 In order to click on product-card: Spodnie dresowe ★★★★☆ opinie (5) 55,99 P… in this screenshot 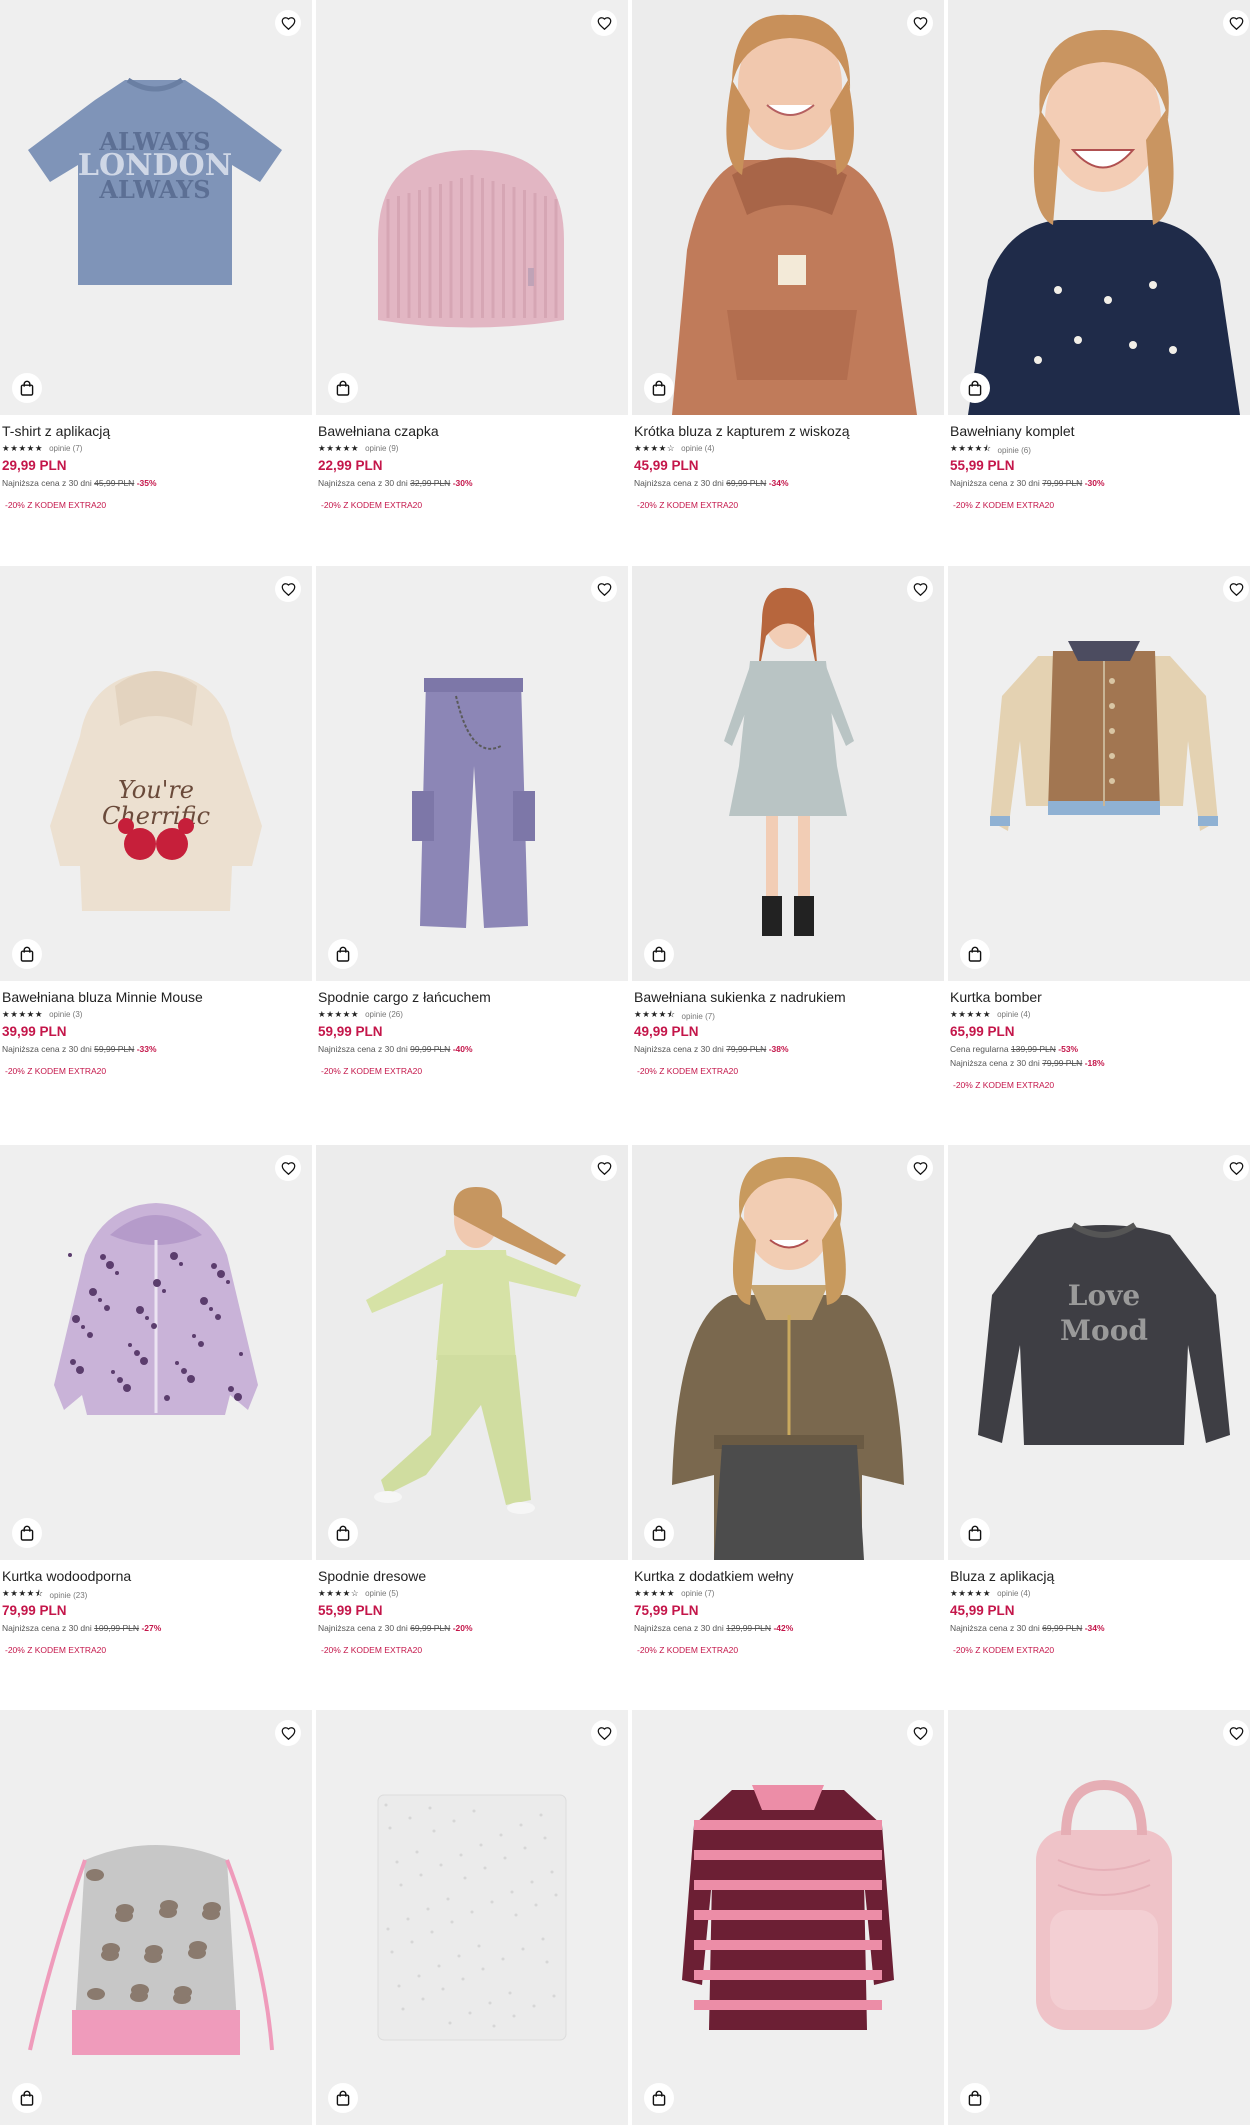, I will do `click(472, 1425)`.